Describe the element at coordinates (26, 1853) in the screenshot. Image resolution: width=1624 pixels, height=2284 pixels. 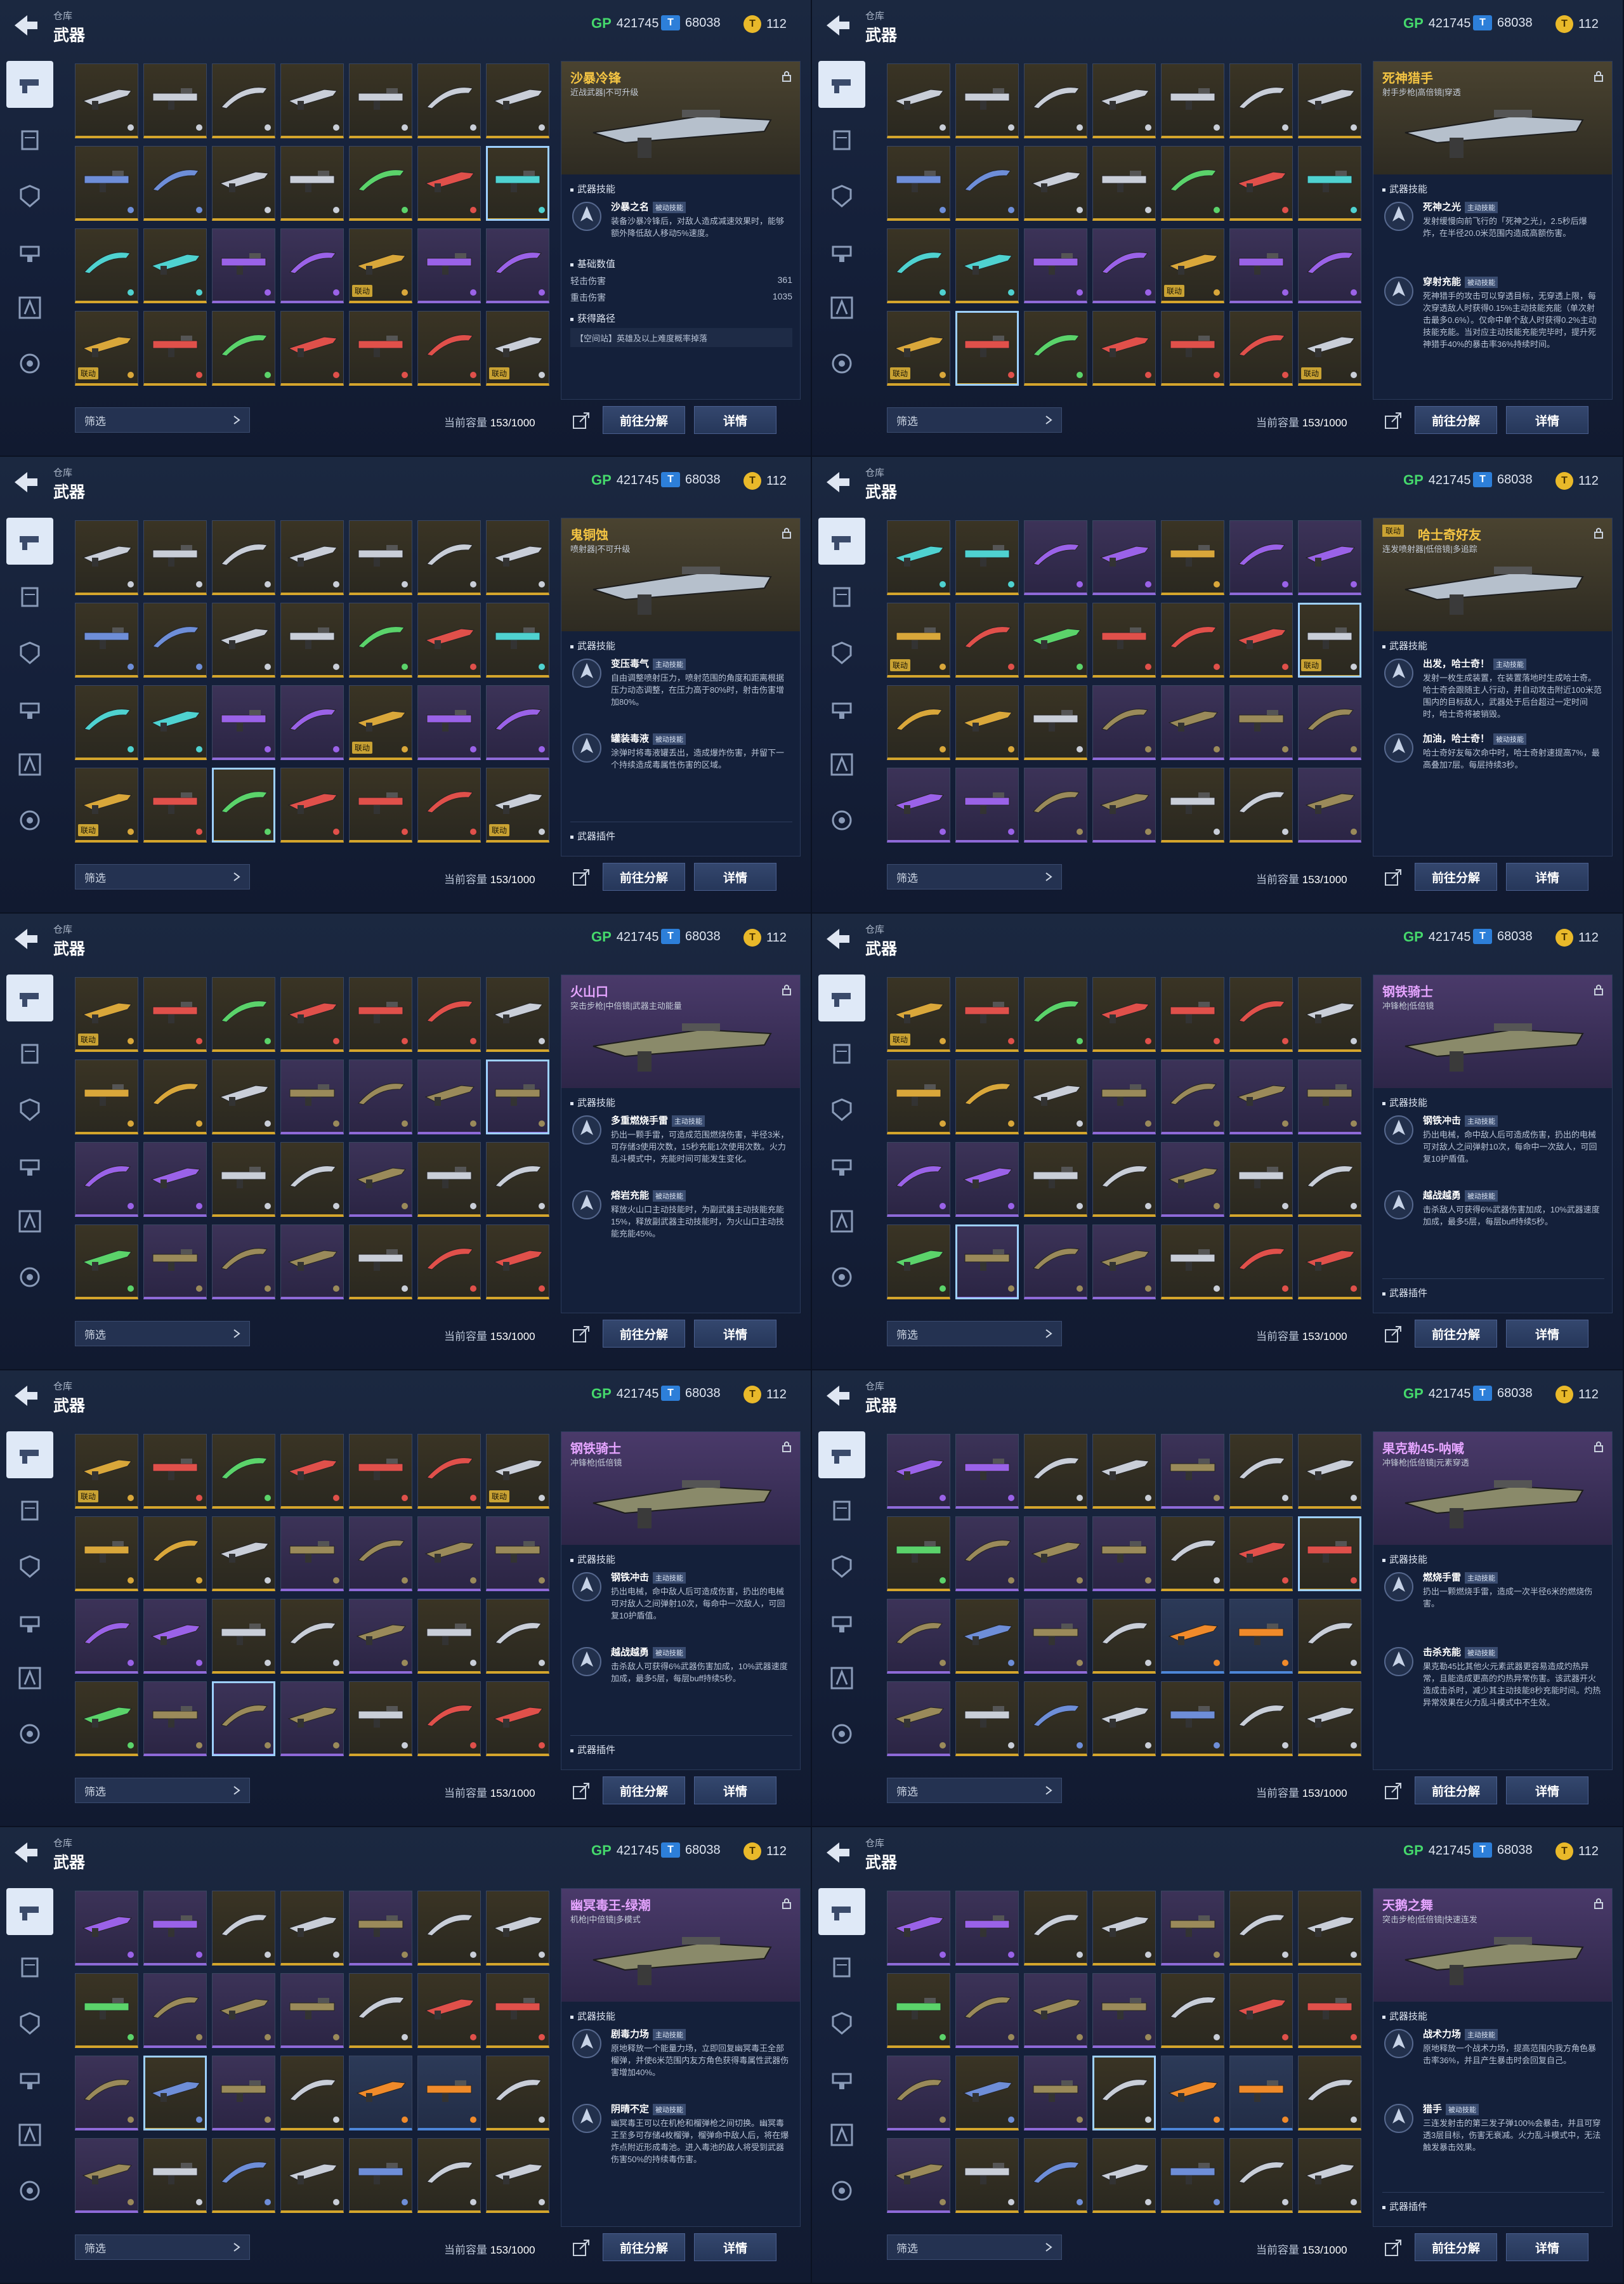
I see `back-button` at that location.